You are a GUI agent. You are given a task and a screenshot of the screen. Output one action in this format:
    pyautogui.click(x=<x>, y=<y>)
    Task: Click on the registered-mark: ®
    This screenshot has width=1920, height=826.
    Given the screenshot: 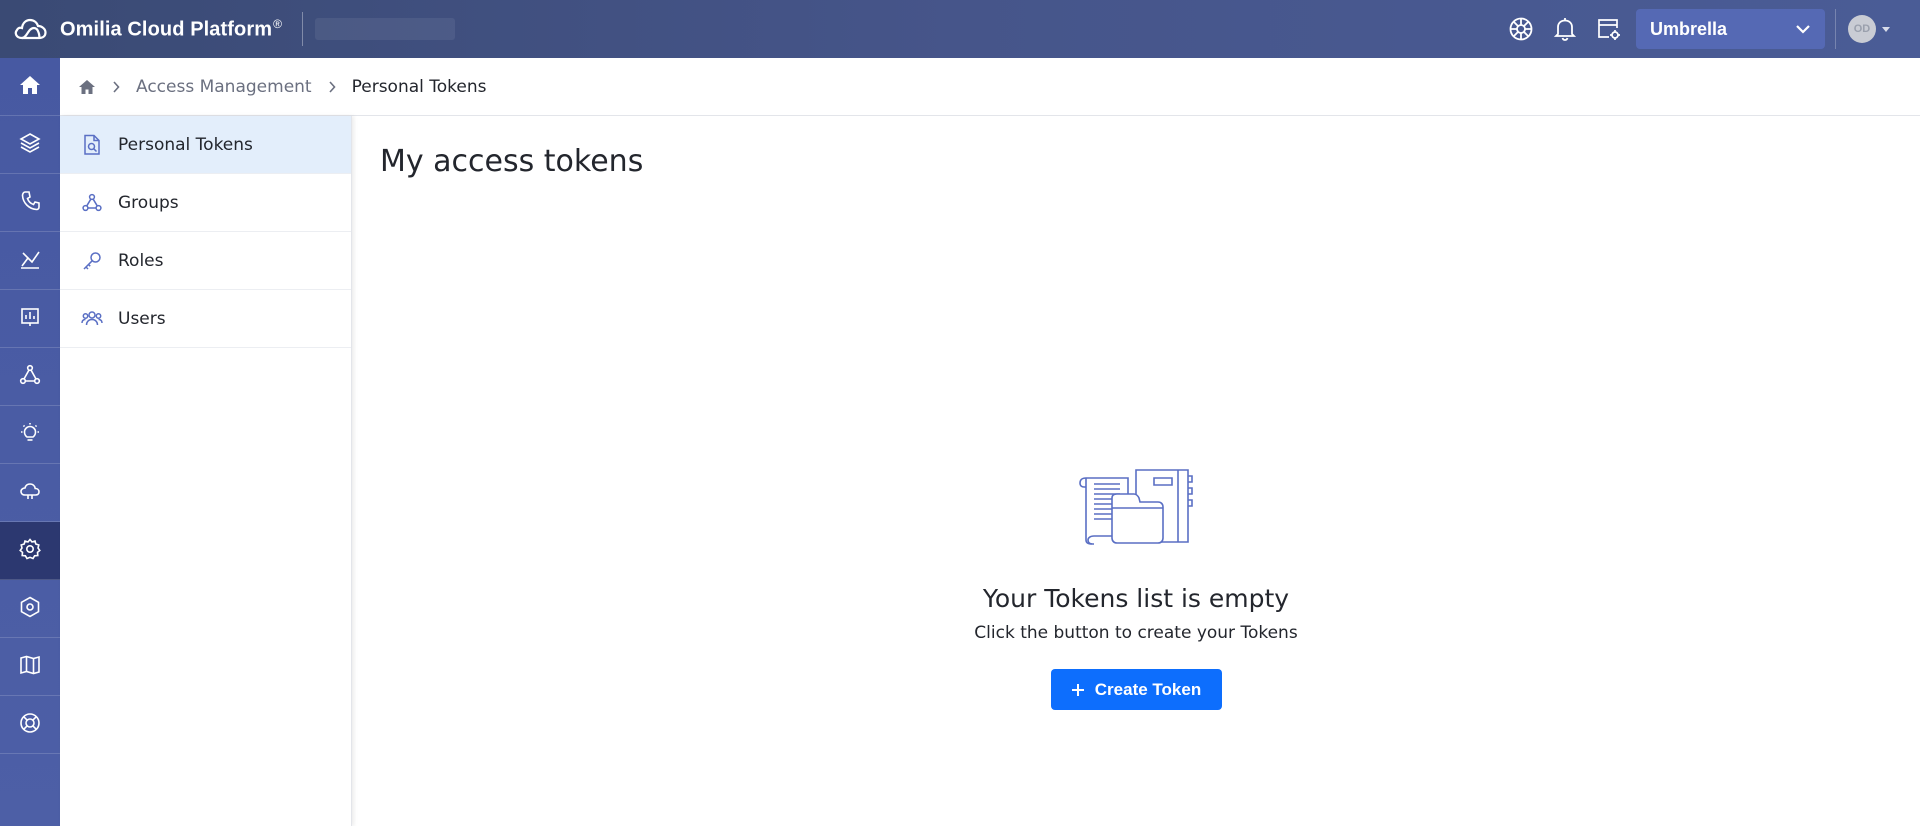 What is the action you would take?
    pyautogui.click(x=278, y=23)
    